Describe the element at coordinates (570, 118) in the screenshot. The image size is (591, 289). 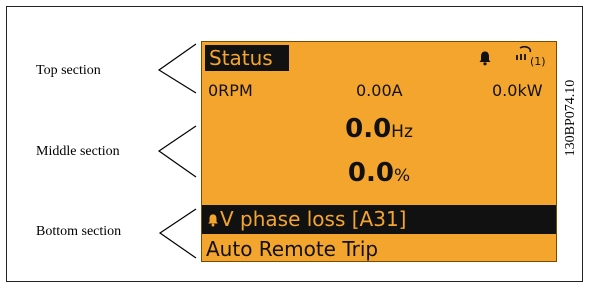
I see `figure-code: 130BP074.10` at that location.